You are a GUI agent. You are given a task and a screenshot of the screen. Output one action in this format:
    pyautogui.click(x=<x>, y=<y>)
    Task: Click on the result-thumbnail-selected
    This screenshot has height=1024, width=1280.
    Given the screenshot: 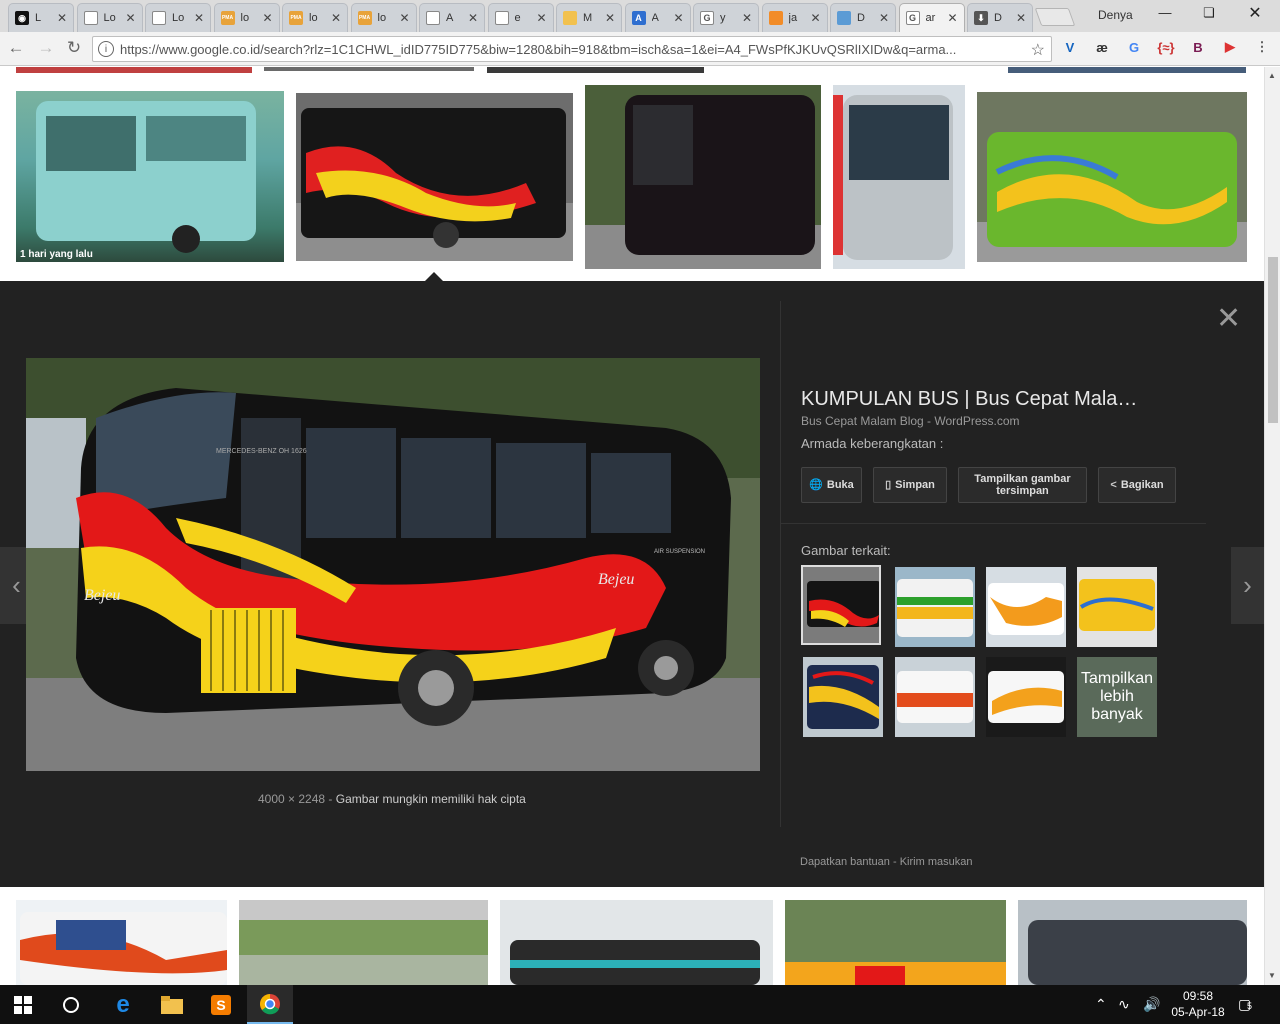 What is the action you would take?
    pyautogui.click(x=434, y=177)
    